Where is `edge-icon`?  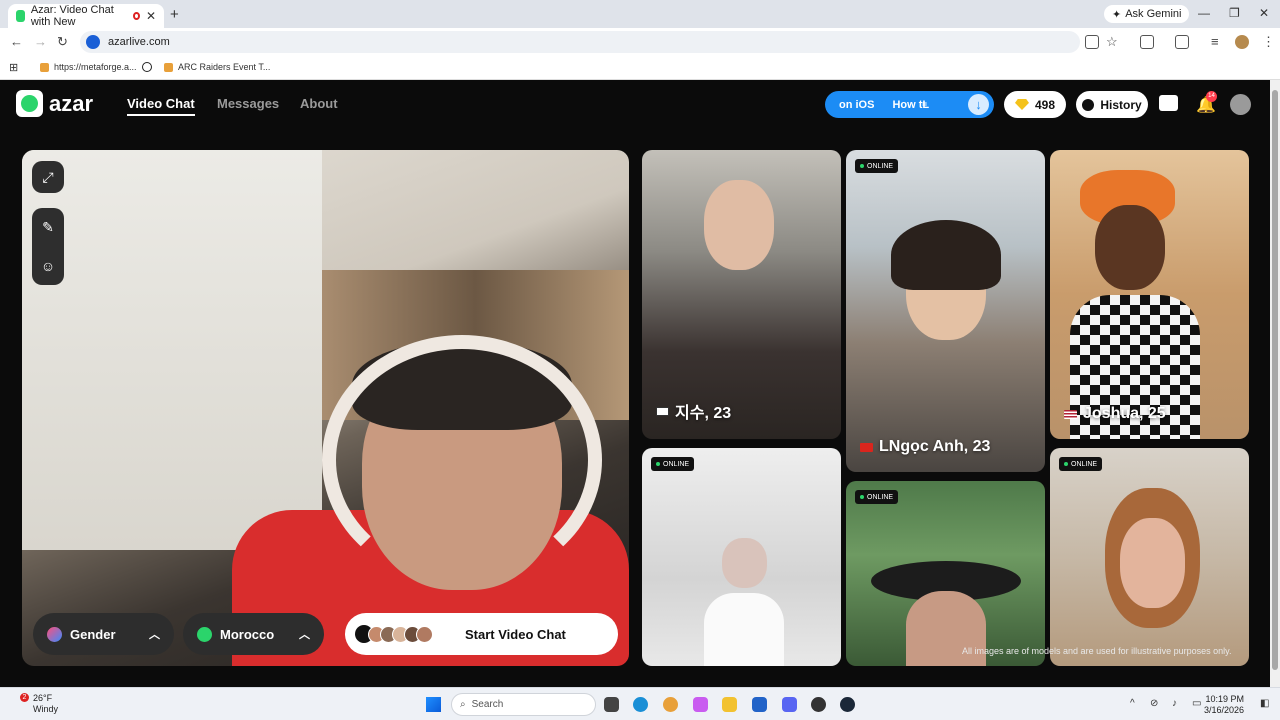 edge-icon is located at coordinates (640, 704).